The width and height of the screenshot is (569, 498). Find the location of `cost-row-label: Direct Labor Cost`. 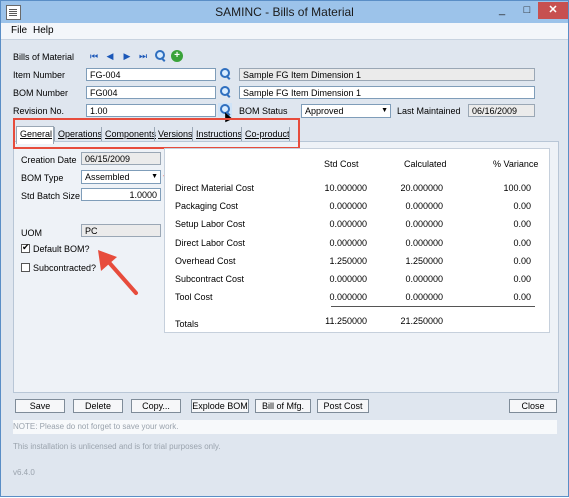

cost-row-label: Direct Labor Cost is located at coordinates (210, 243).